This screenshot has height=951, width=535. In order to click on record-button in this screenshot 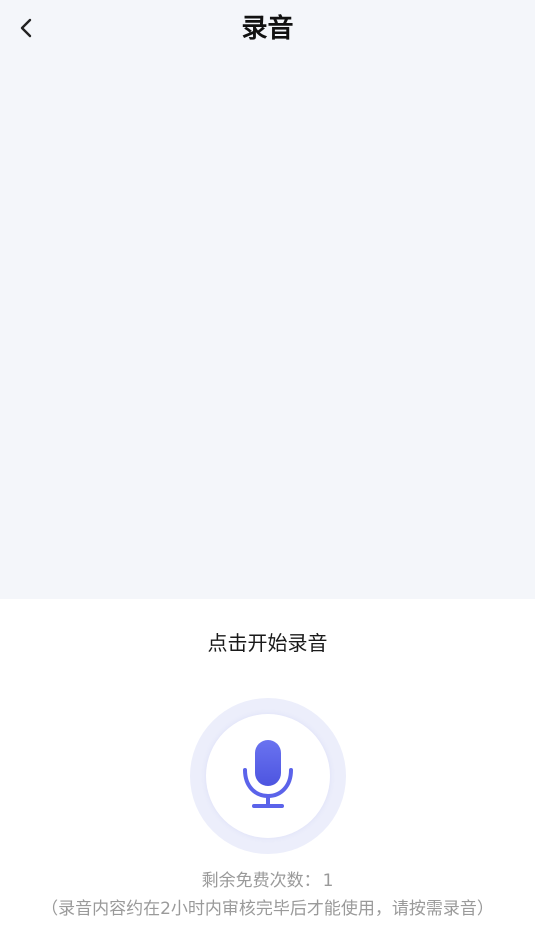, I will do `click(268, 776)`.